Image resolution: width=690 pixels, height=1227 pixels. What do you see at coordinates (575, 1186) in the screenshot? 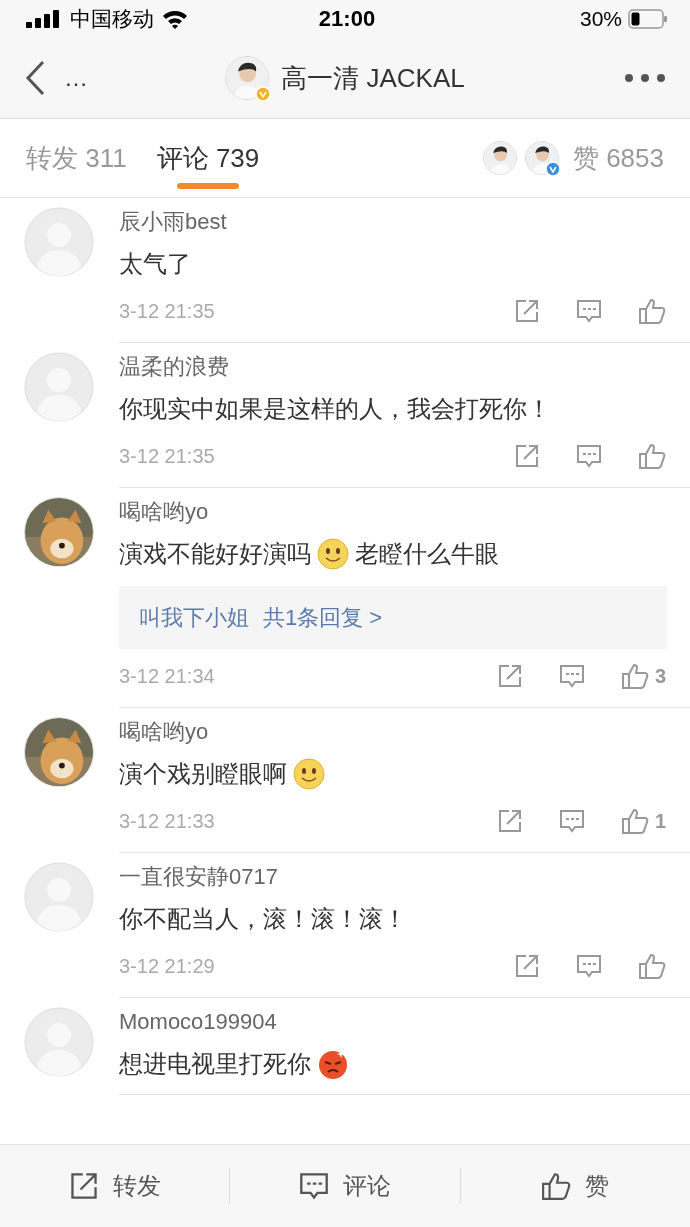
I see `like-button: 赞` at bounding box center [575, 1186].